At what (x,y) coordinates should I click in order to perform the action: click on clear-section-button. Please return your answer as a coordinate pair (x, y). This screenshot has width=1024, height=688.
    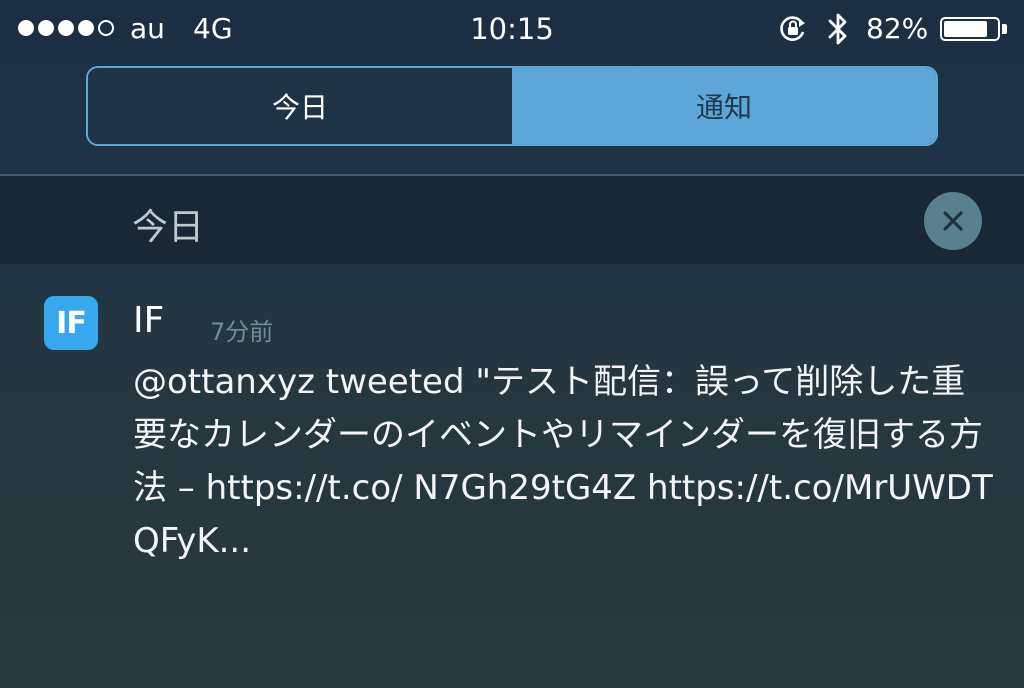
    Looking at the image, I should click on (953, 221).